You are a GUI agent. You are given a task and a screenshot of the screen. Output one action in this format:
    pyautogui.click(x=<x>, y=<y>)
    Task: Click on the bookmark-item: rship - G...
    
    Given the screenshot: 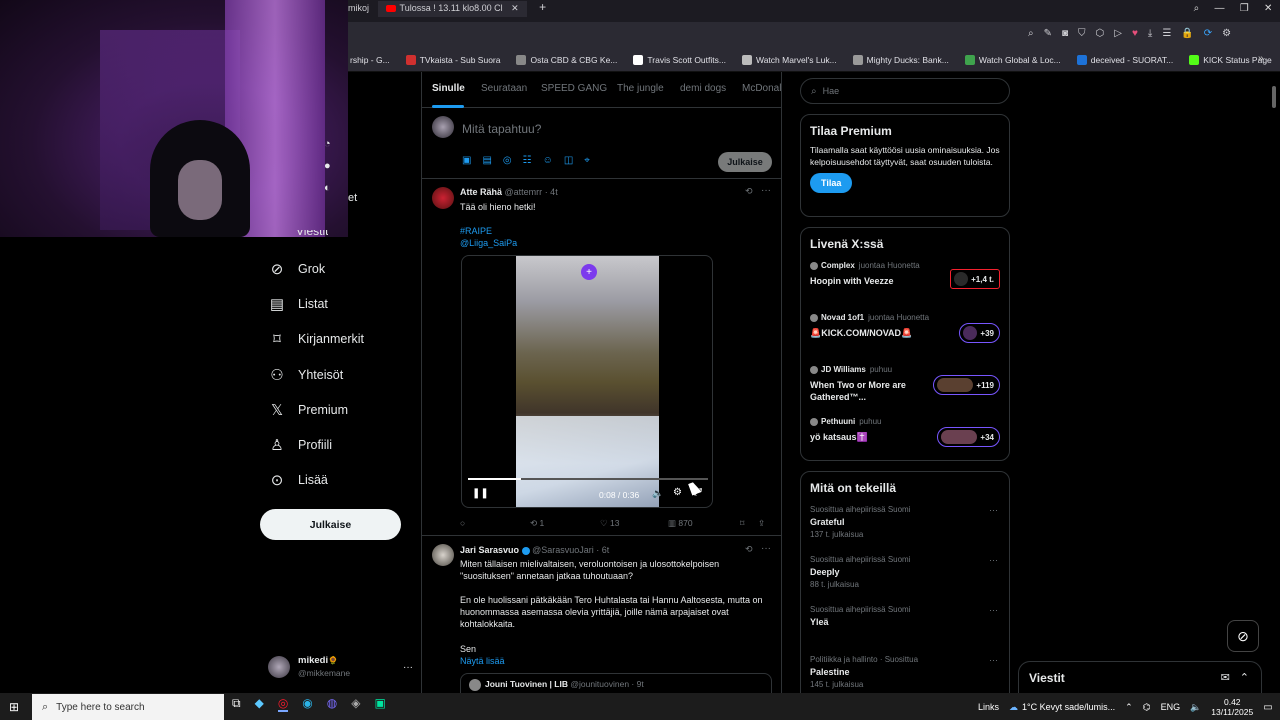 What is the action you would take?
    pyautogui.click(x=370, y=60)
    